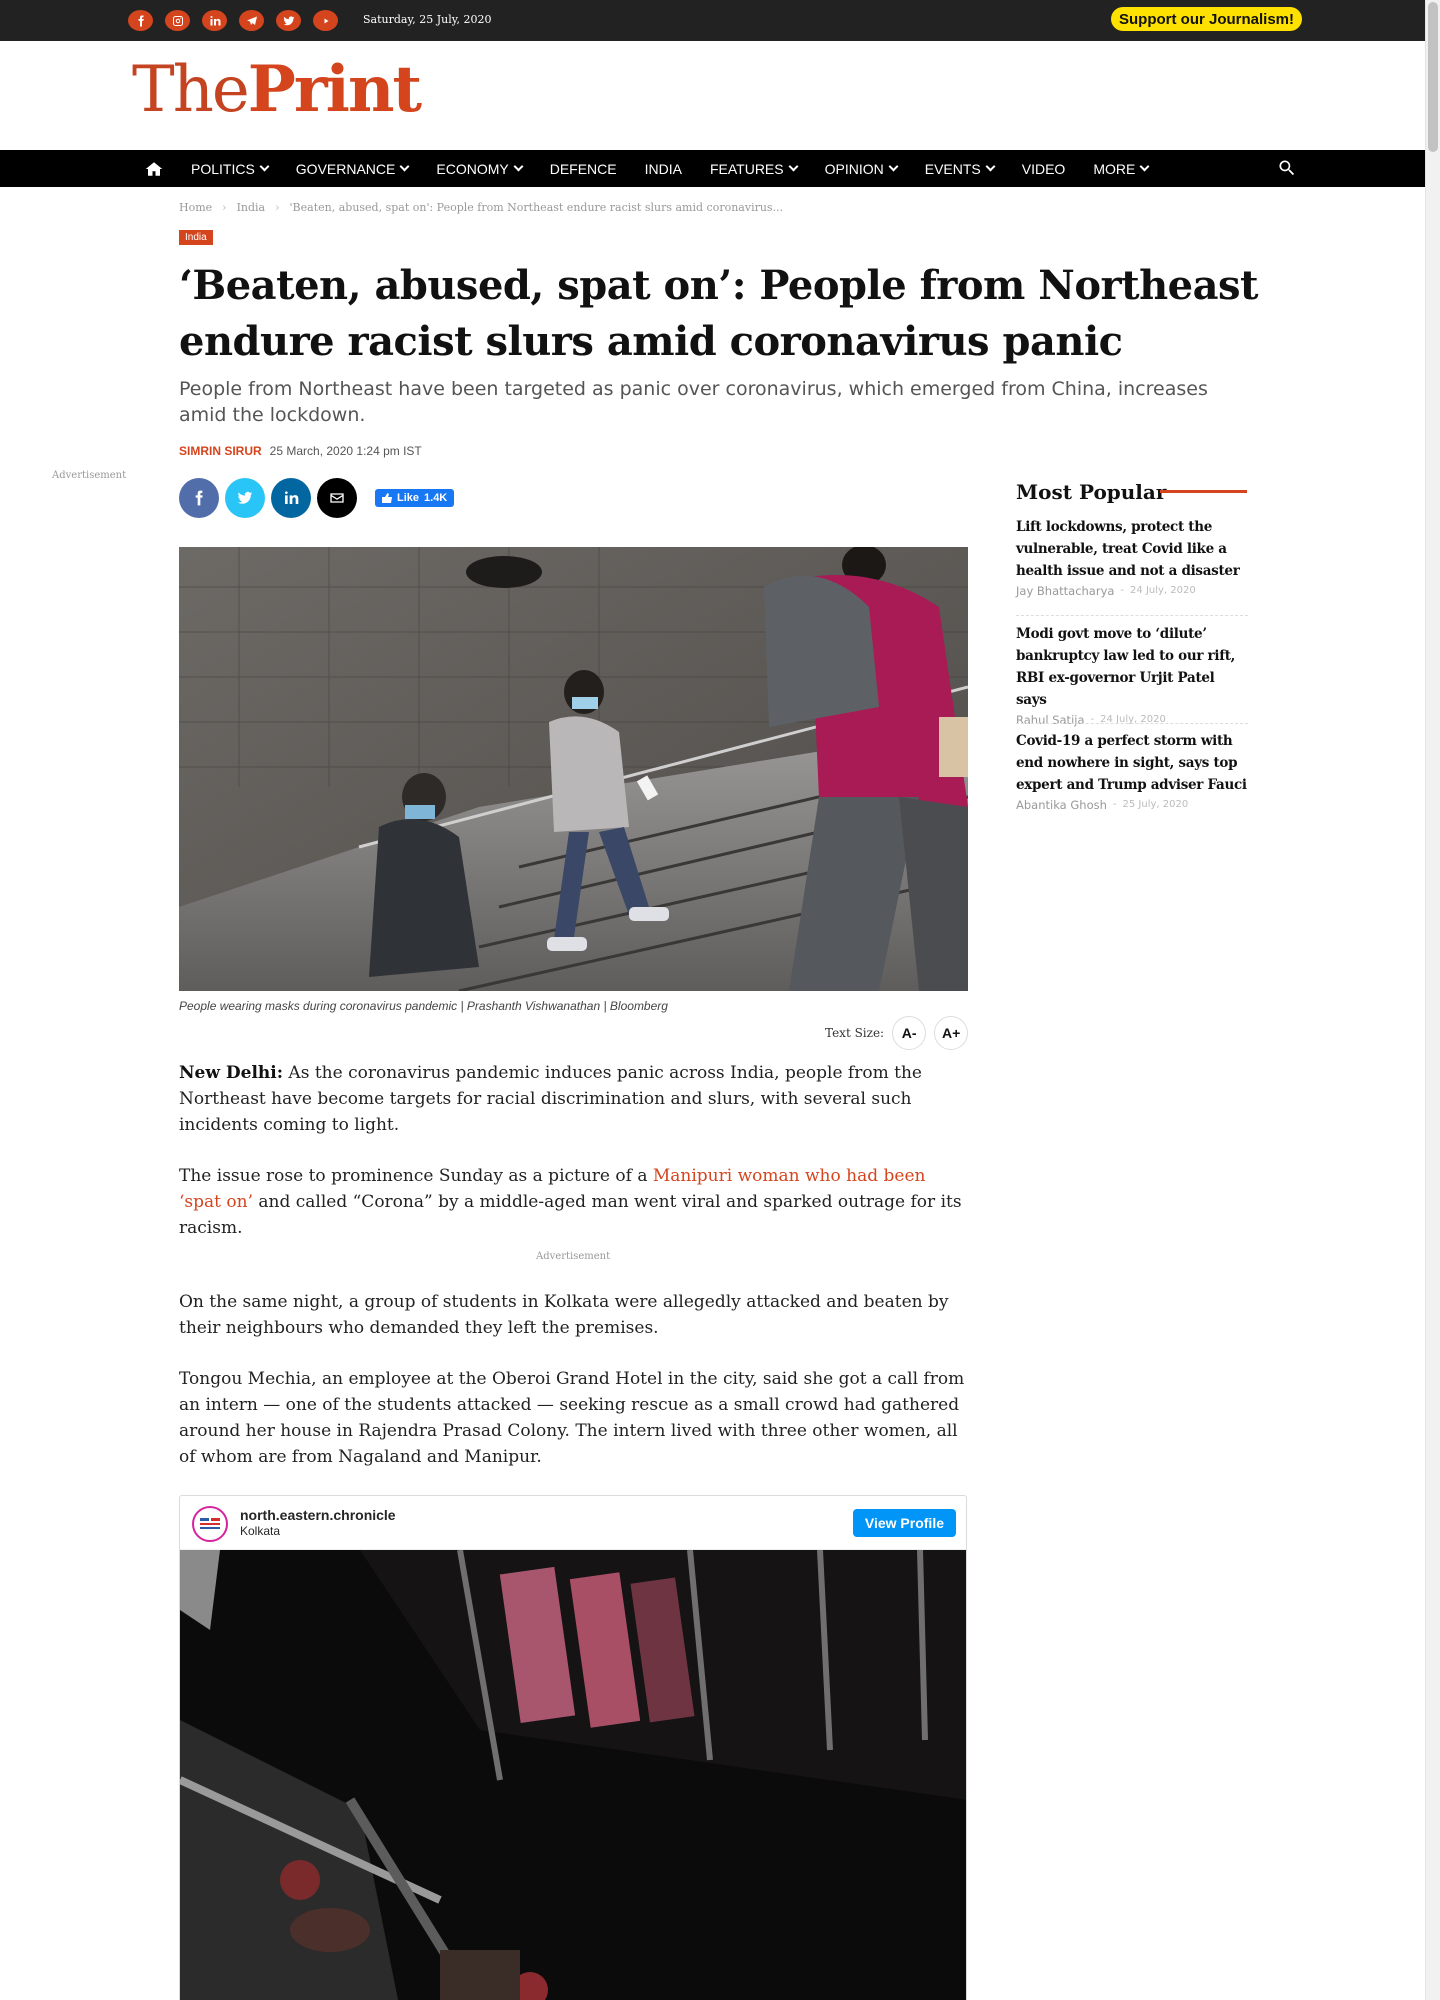 This screenshot has height=2000, width=1440. Describe the element at coordinates (1433, 77) in the screenshot. I see `scrollbar-thumb` at that location.